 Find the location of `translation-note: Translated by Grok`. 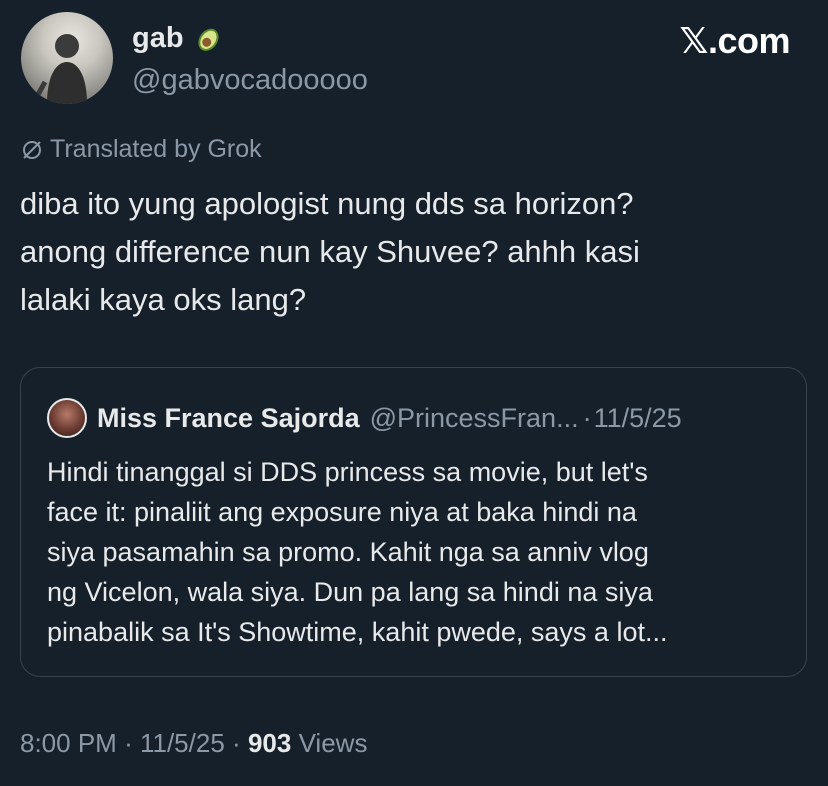

translation-note: Translated by Grok is located at coordinates (141, 149).